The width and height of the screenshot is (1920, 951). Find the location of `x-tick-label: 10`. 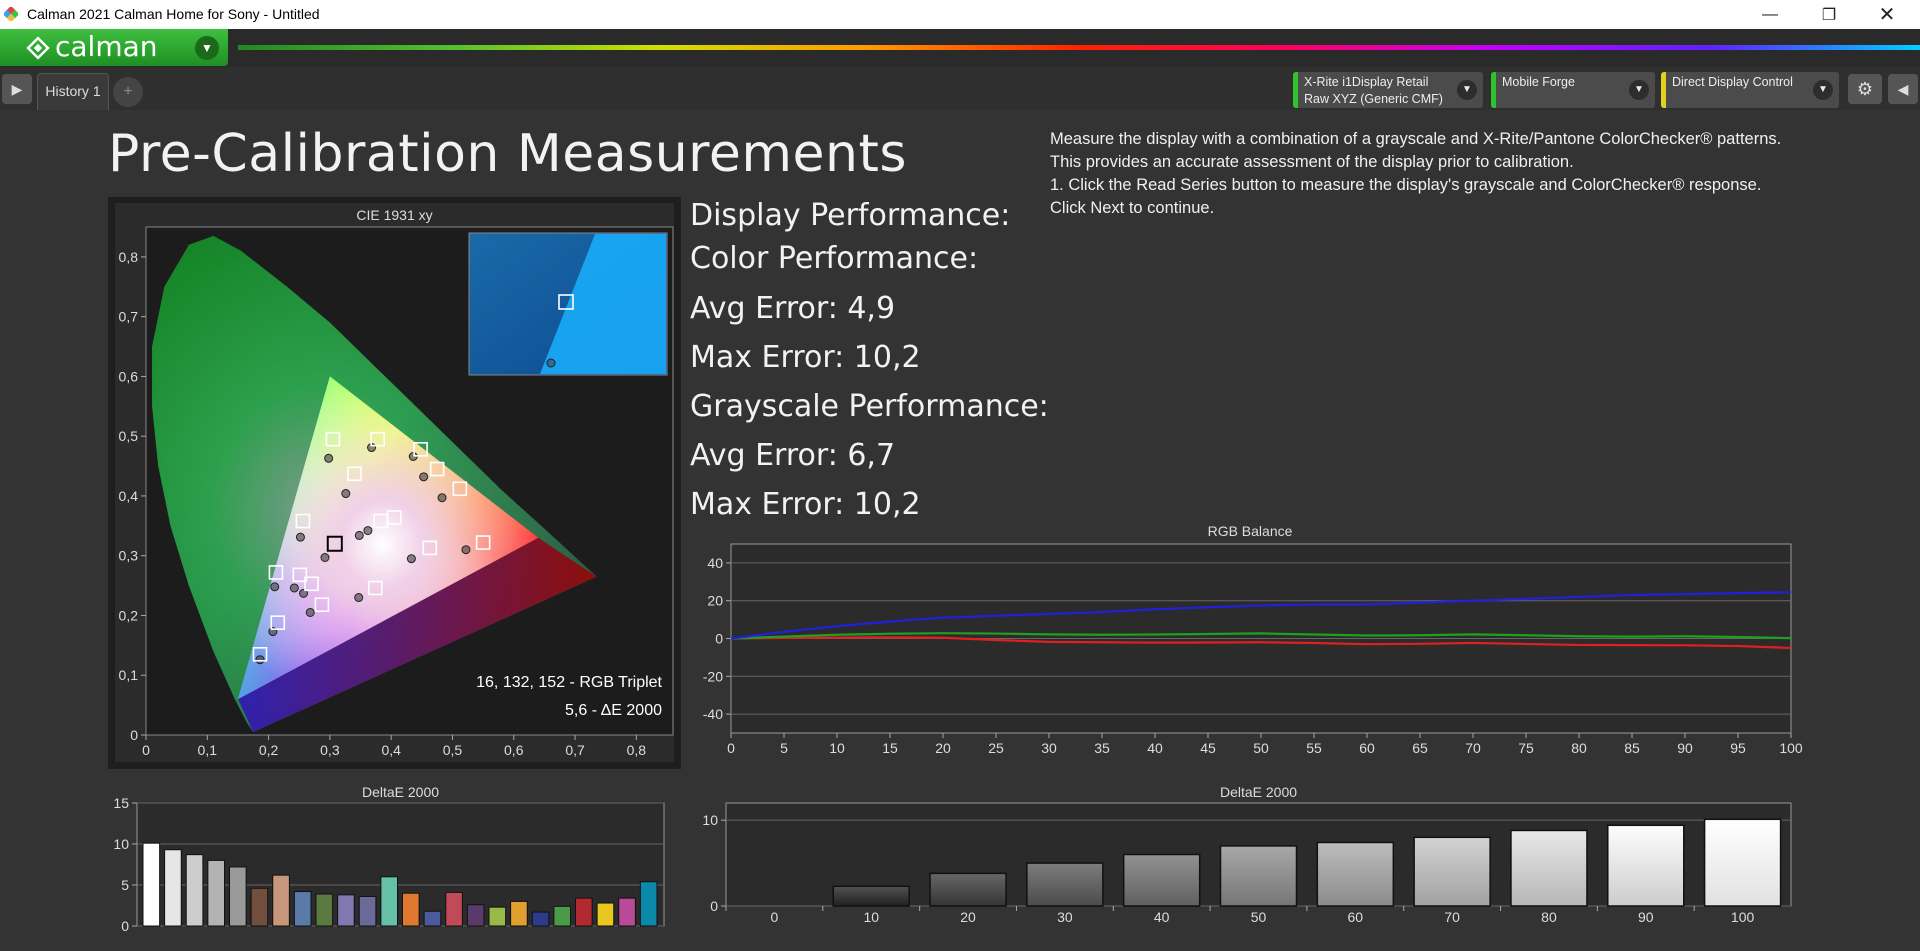

x-tick-label: 10 is located at coordinates (871, 917).